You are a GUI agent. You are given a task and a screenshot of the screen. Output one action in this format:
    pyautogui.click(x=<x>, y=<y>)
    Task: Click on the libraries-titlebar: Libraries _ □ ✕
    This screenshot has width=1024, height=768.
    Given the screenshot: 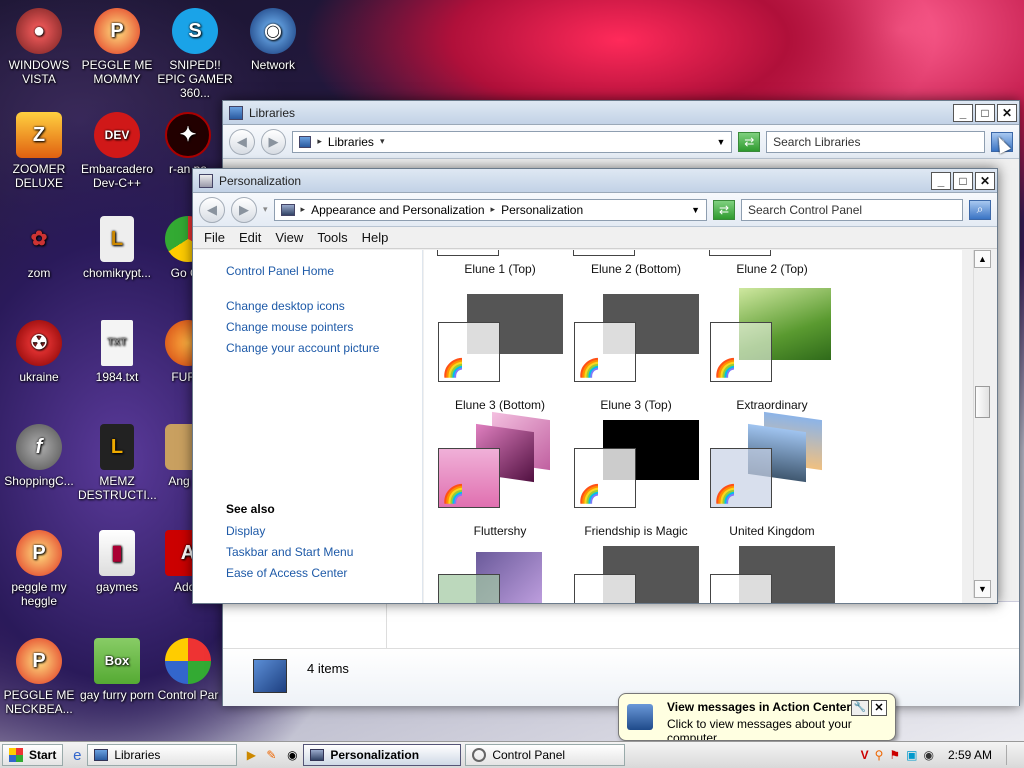 What is the action you would take?
    pyautogui.click(x=621, y=113)
    